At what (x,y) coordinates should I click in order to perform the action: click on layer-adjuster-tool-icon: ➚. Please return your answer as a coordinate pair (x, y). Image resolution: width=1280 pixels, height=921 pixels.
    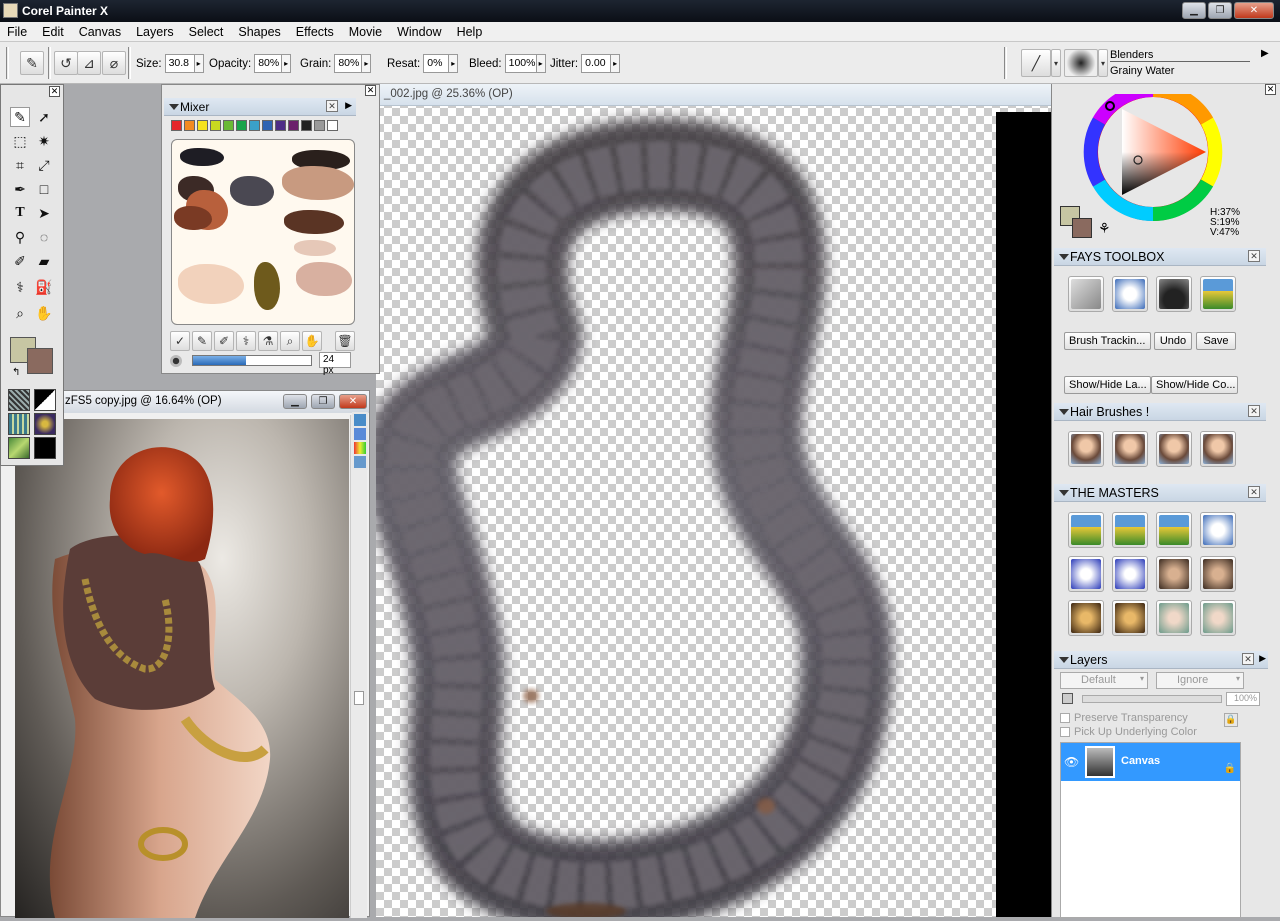
    Looking at the image, I should click on (44, 117).